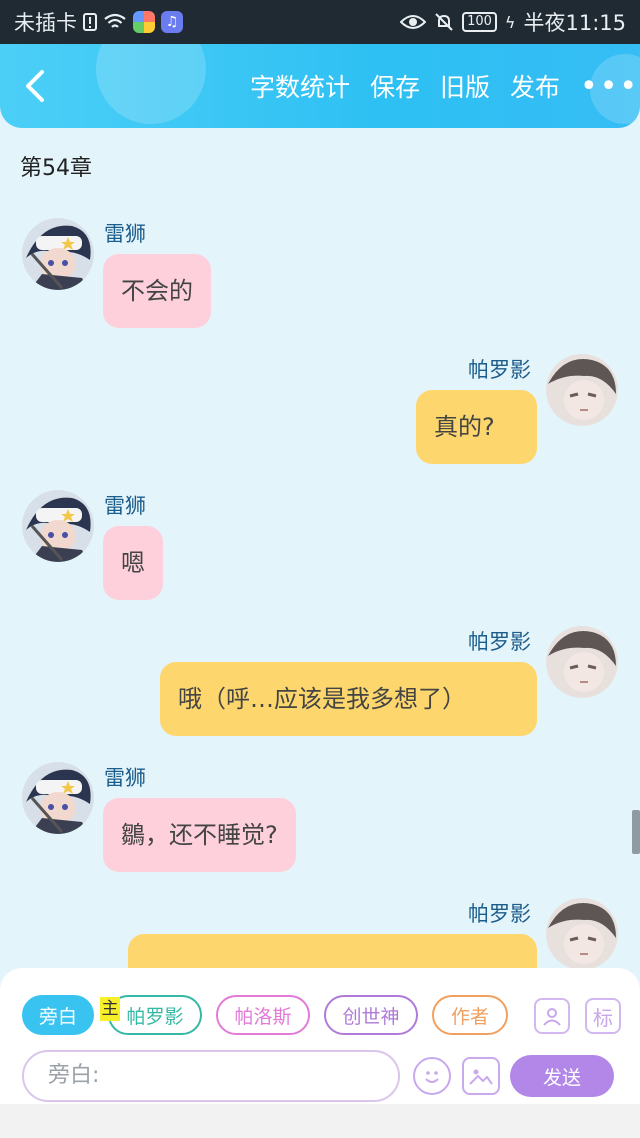  Describe the element at coordinates (562, 1076) in the screenshot. I see `send-button: 发送` at that location.